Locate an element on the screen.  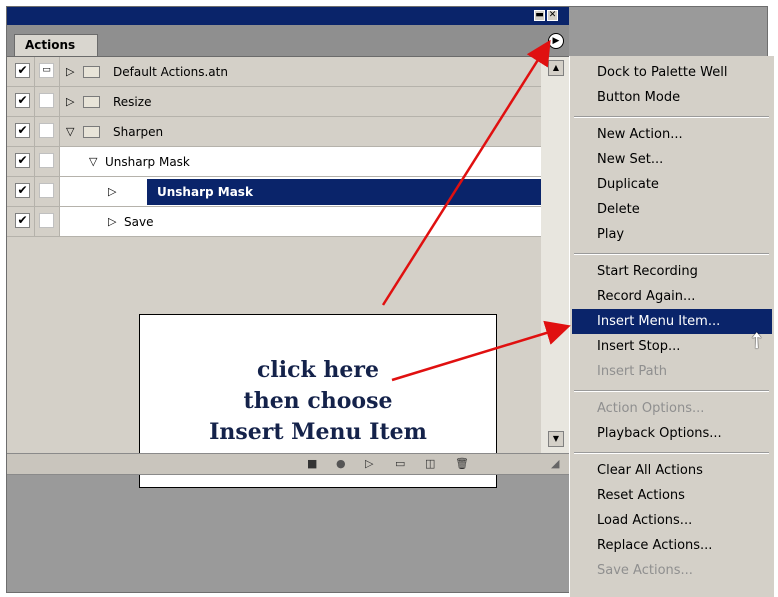
annotation-arrows is located at coordinates (476, 210).